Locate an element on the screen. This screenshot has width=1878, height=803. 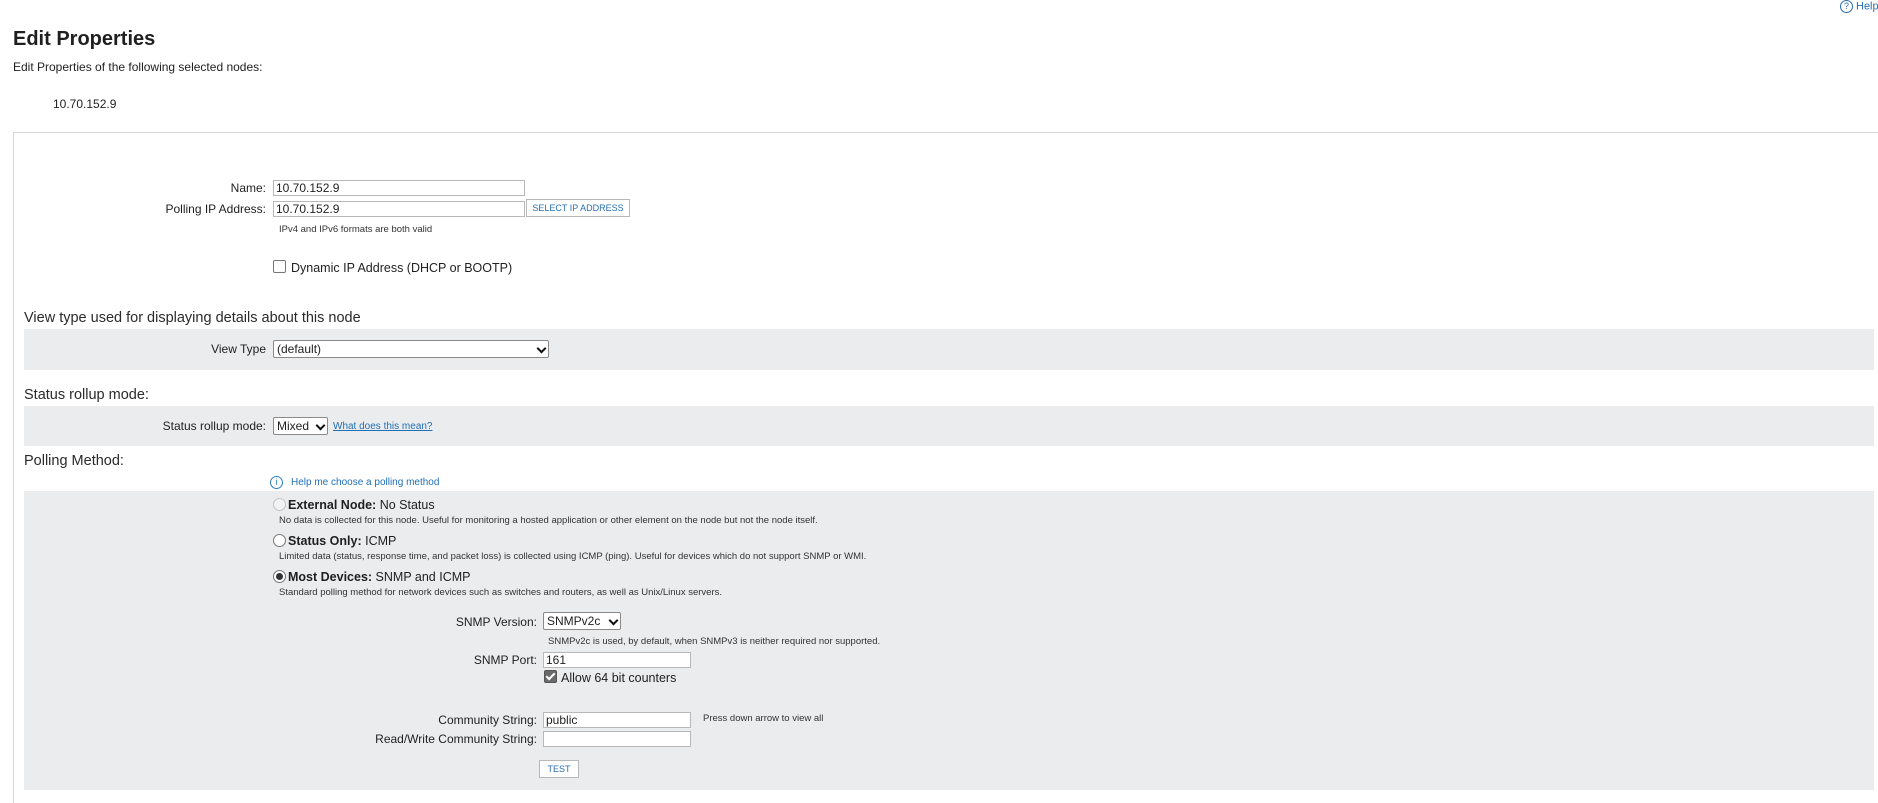
external-node-title: External Node: No Status is located at coordinates (361, 505).